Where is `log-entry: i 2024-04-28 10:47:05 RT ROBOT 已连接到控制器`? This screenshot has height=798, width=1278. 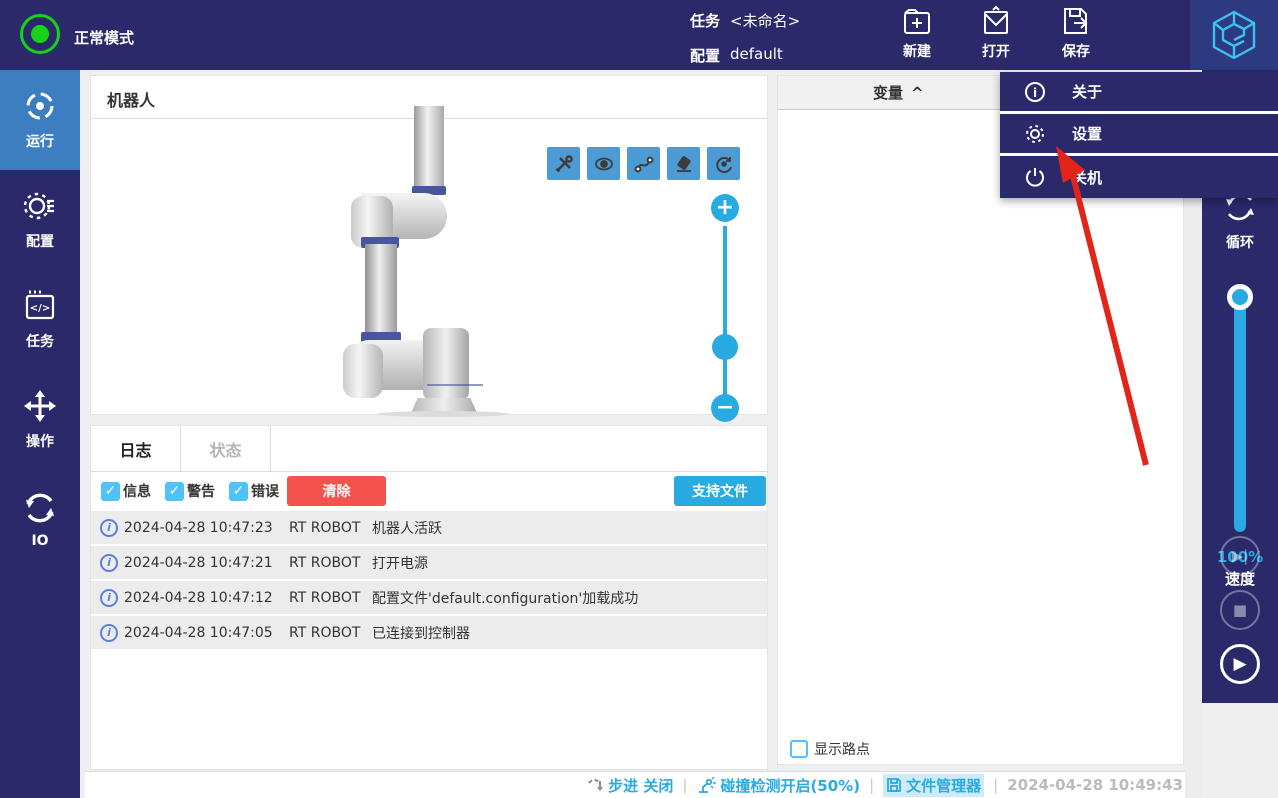 log-entry: i 2024-04-28 10:47:05 RT ROBOT 已连接到控制器 is located at coordinates (429, 632).